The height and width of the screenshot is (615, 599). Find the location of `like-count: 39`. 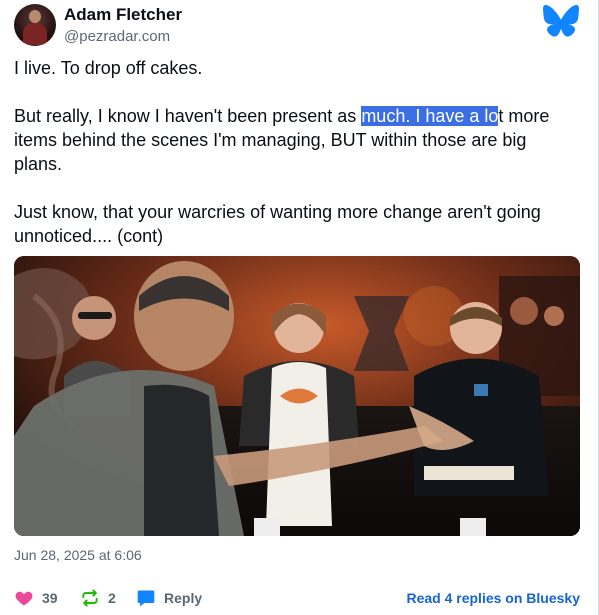

like-count: 39 is located at coordinates (50, 598).